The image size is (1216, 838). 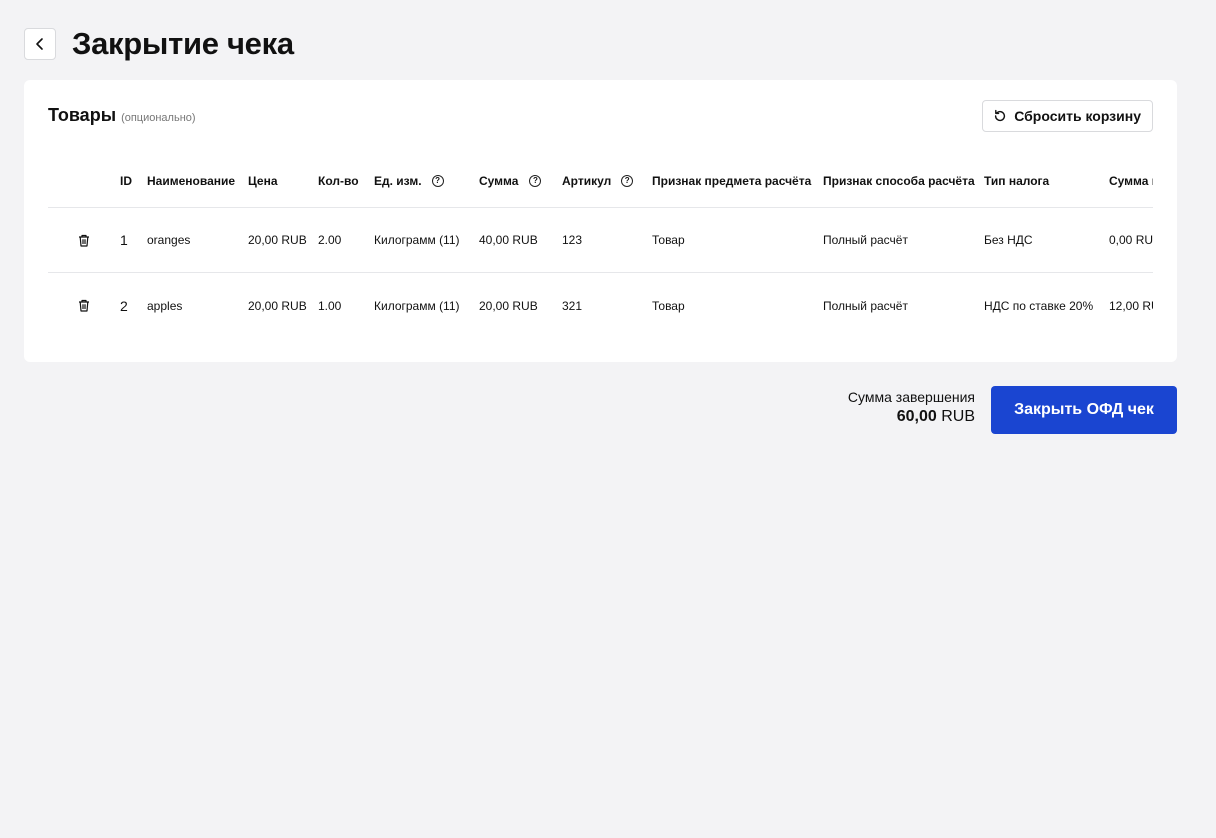 What do you see at coordinates (572, 240) in the screenshot?
I see `row-article: 123` at bounding box center [572, 240].